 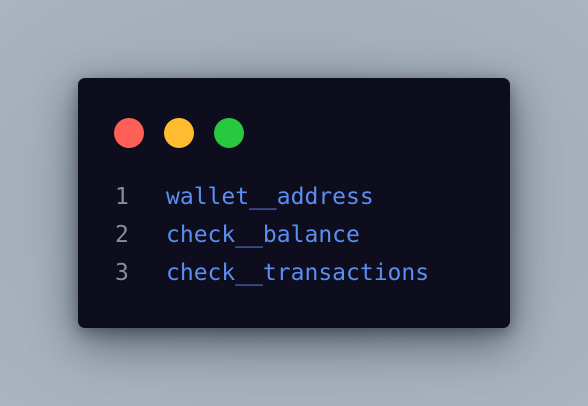 I want to click on code-line: 1 wallet__address, so click(x=294, y=197).